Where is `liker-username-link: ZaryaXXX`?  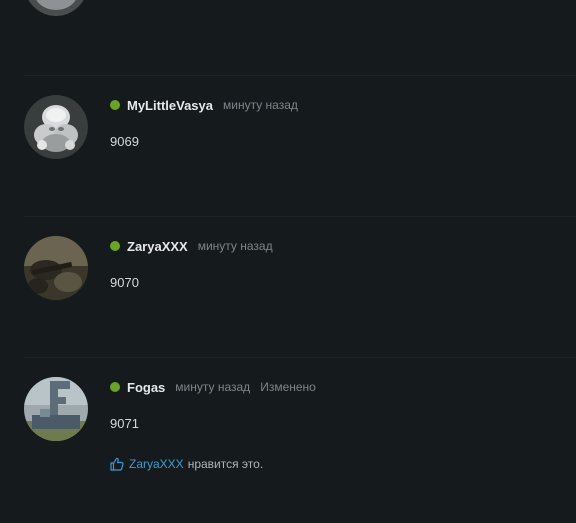
liker-username-link: ZaryaXXX is located at coordinates (156, 464).